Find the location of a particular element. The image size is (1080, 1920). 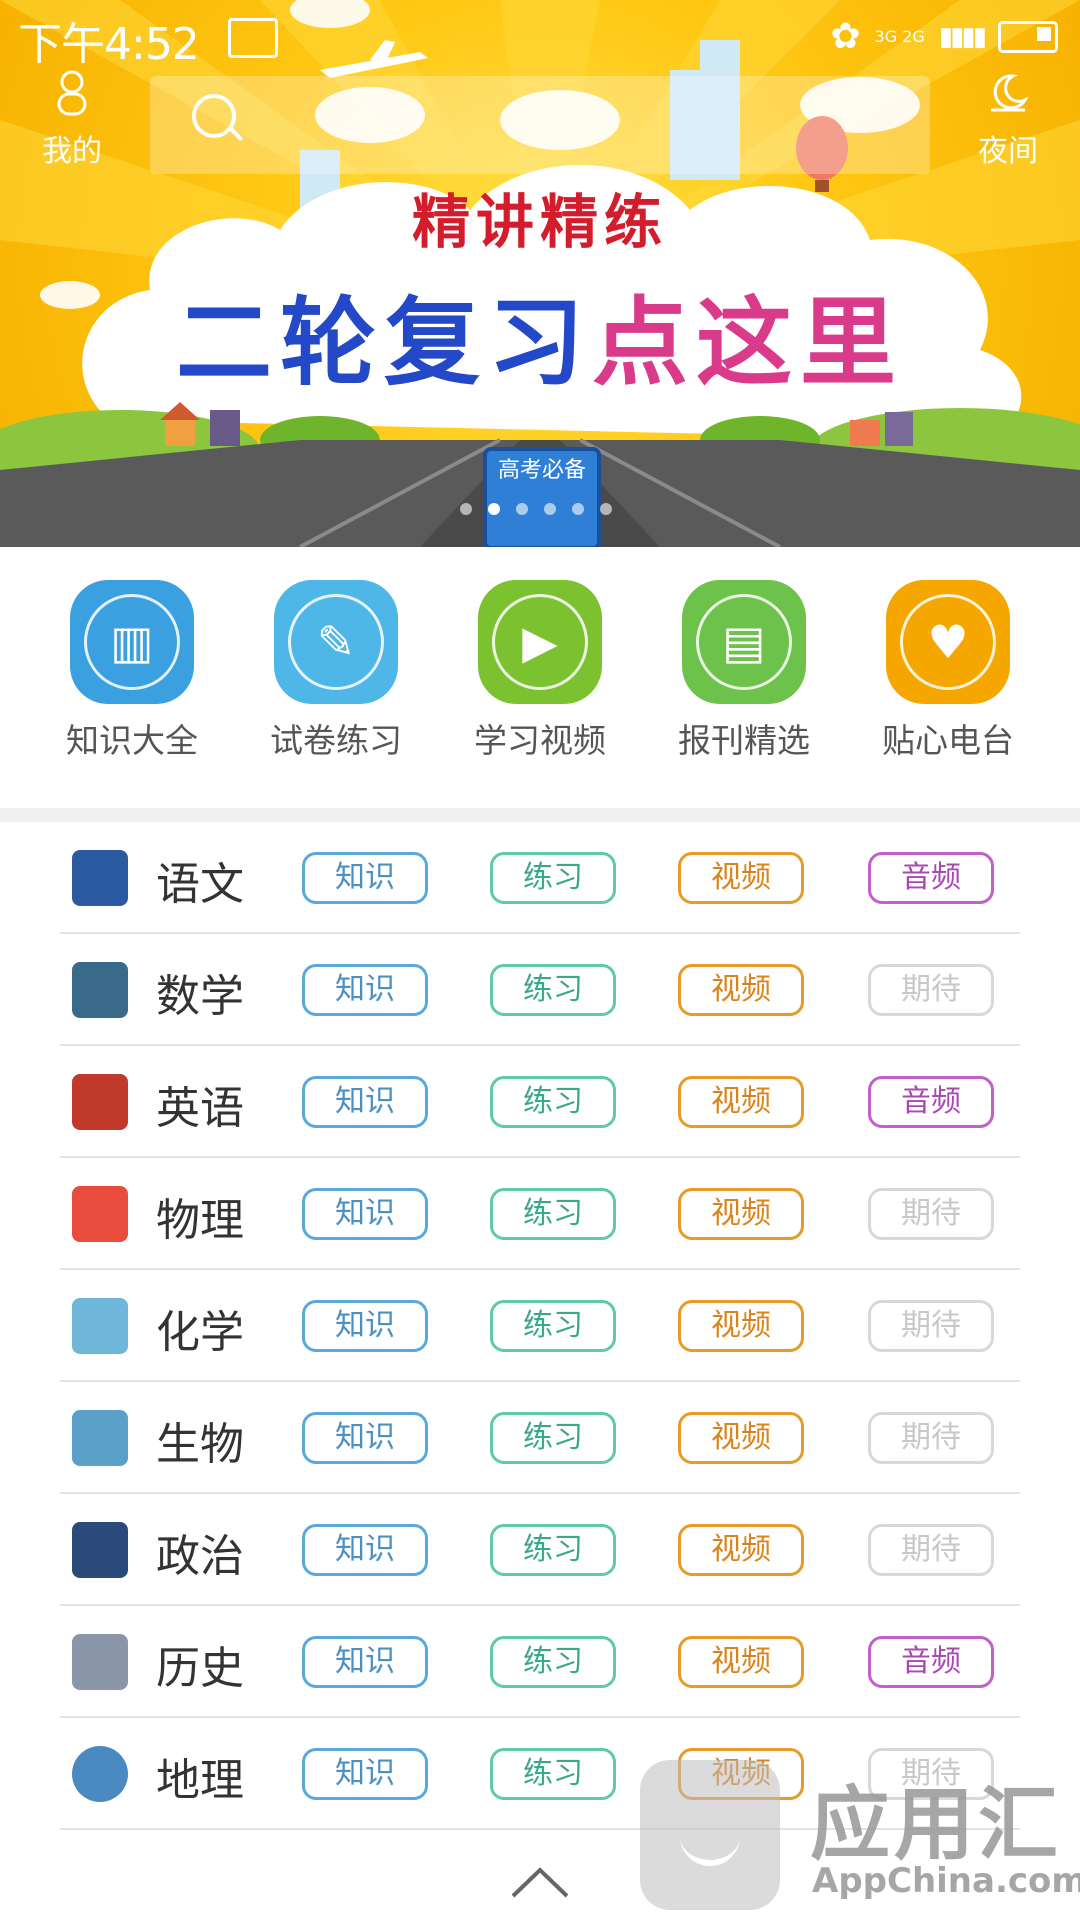

signal-icon: 3G 2G is located at coordinates (899, 36).